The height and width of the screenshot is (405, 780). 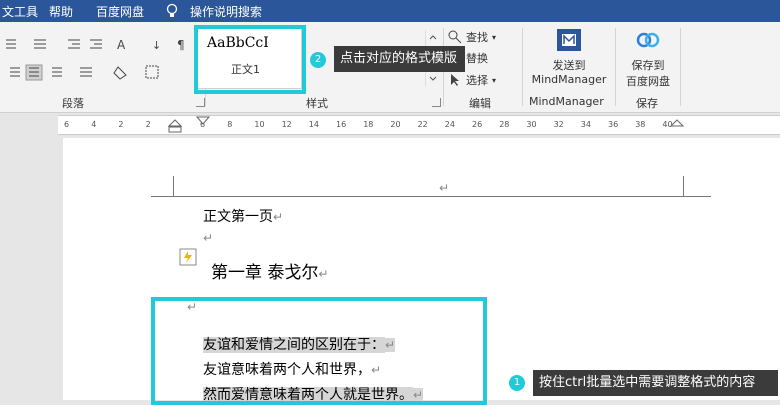 I want to click on ruler-tick-label: 24, so click(x=449, y=124).